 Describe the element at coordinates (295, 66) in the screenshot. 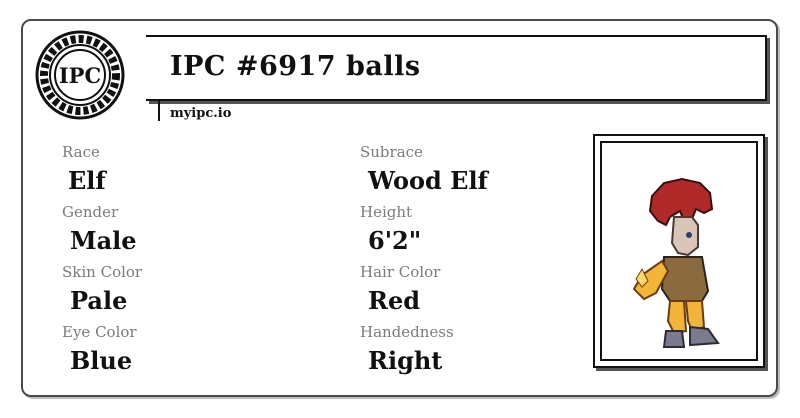

I see `page-title: IPC #6917 balls` at that location.